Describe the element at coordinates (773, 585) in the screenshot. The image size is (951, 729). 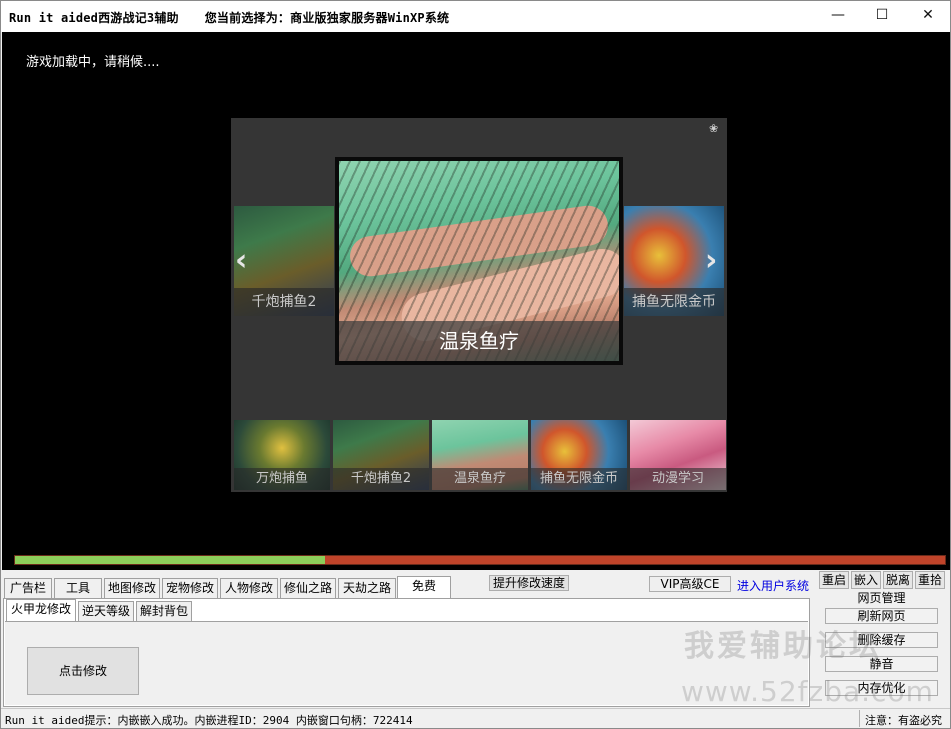
I see `user-system-link: 进入用户系统` at that location.